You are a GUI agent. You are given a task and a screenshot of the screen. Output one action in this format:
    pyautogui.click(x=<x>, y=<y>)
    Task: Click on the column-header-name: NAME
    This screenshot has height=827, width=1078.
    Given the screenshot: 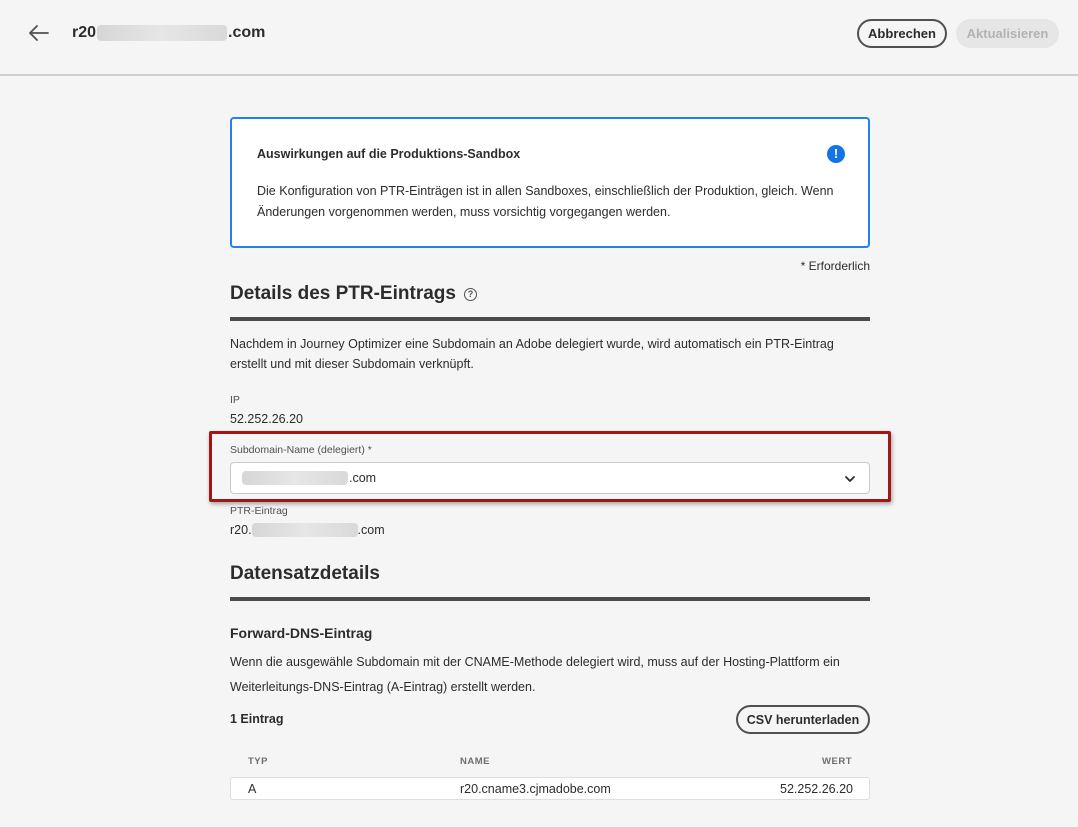 What is the action you would take?
    pyautogui.click(x=475, y=761)
    